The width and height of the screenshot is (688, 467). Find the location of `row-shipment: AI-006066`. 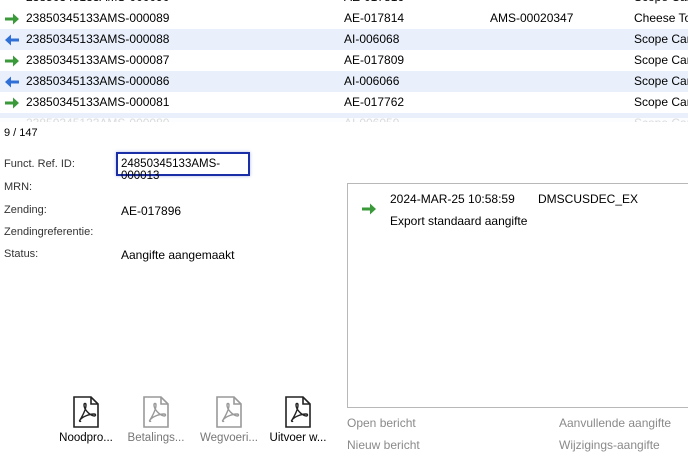

row-shipment: AI-006066 is located at coordinates (372, 81).